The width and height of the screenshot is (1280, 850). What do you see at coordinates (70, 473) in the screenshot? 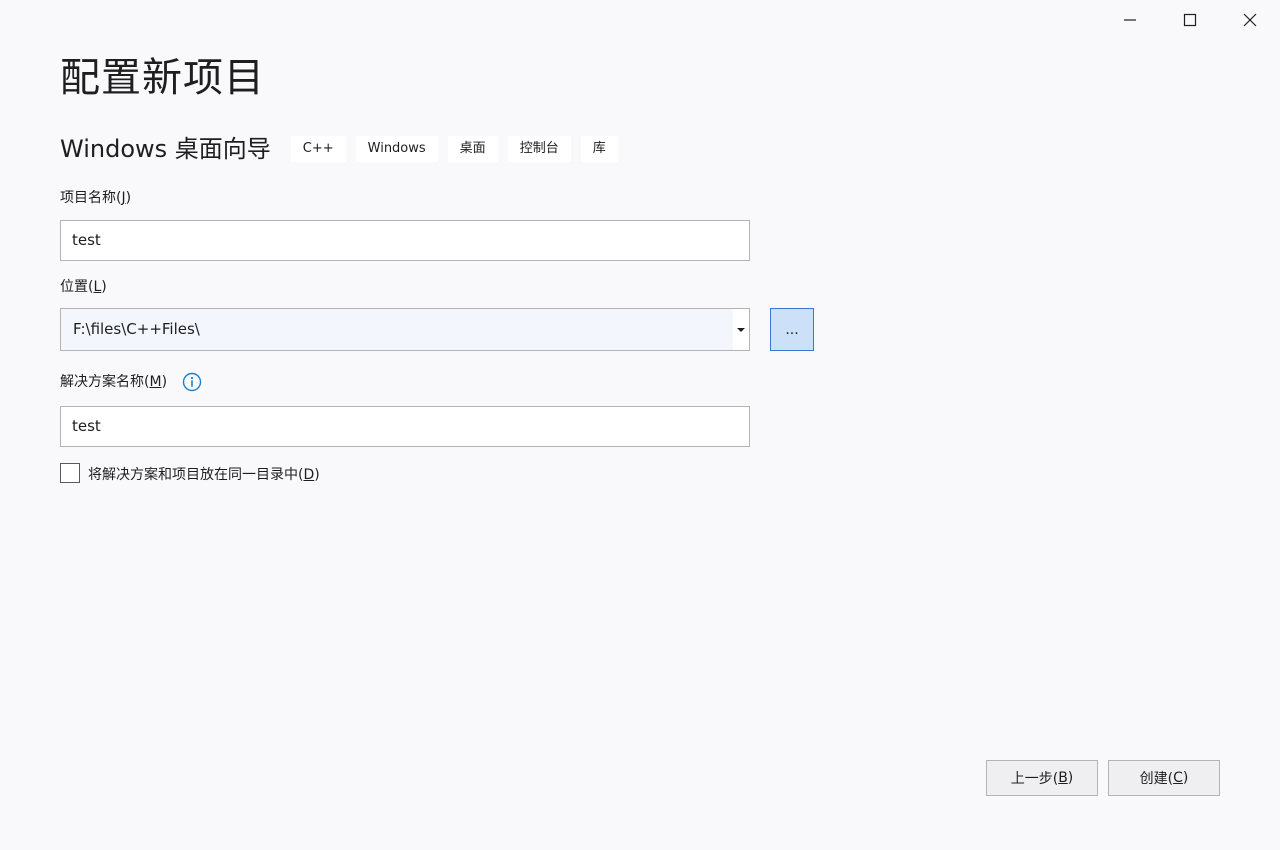
I see `same-directory-checkbox` at bounding box center [70, 473].